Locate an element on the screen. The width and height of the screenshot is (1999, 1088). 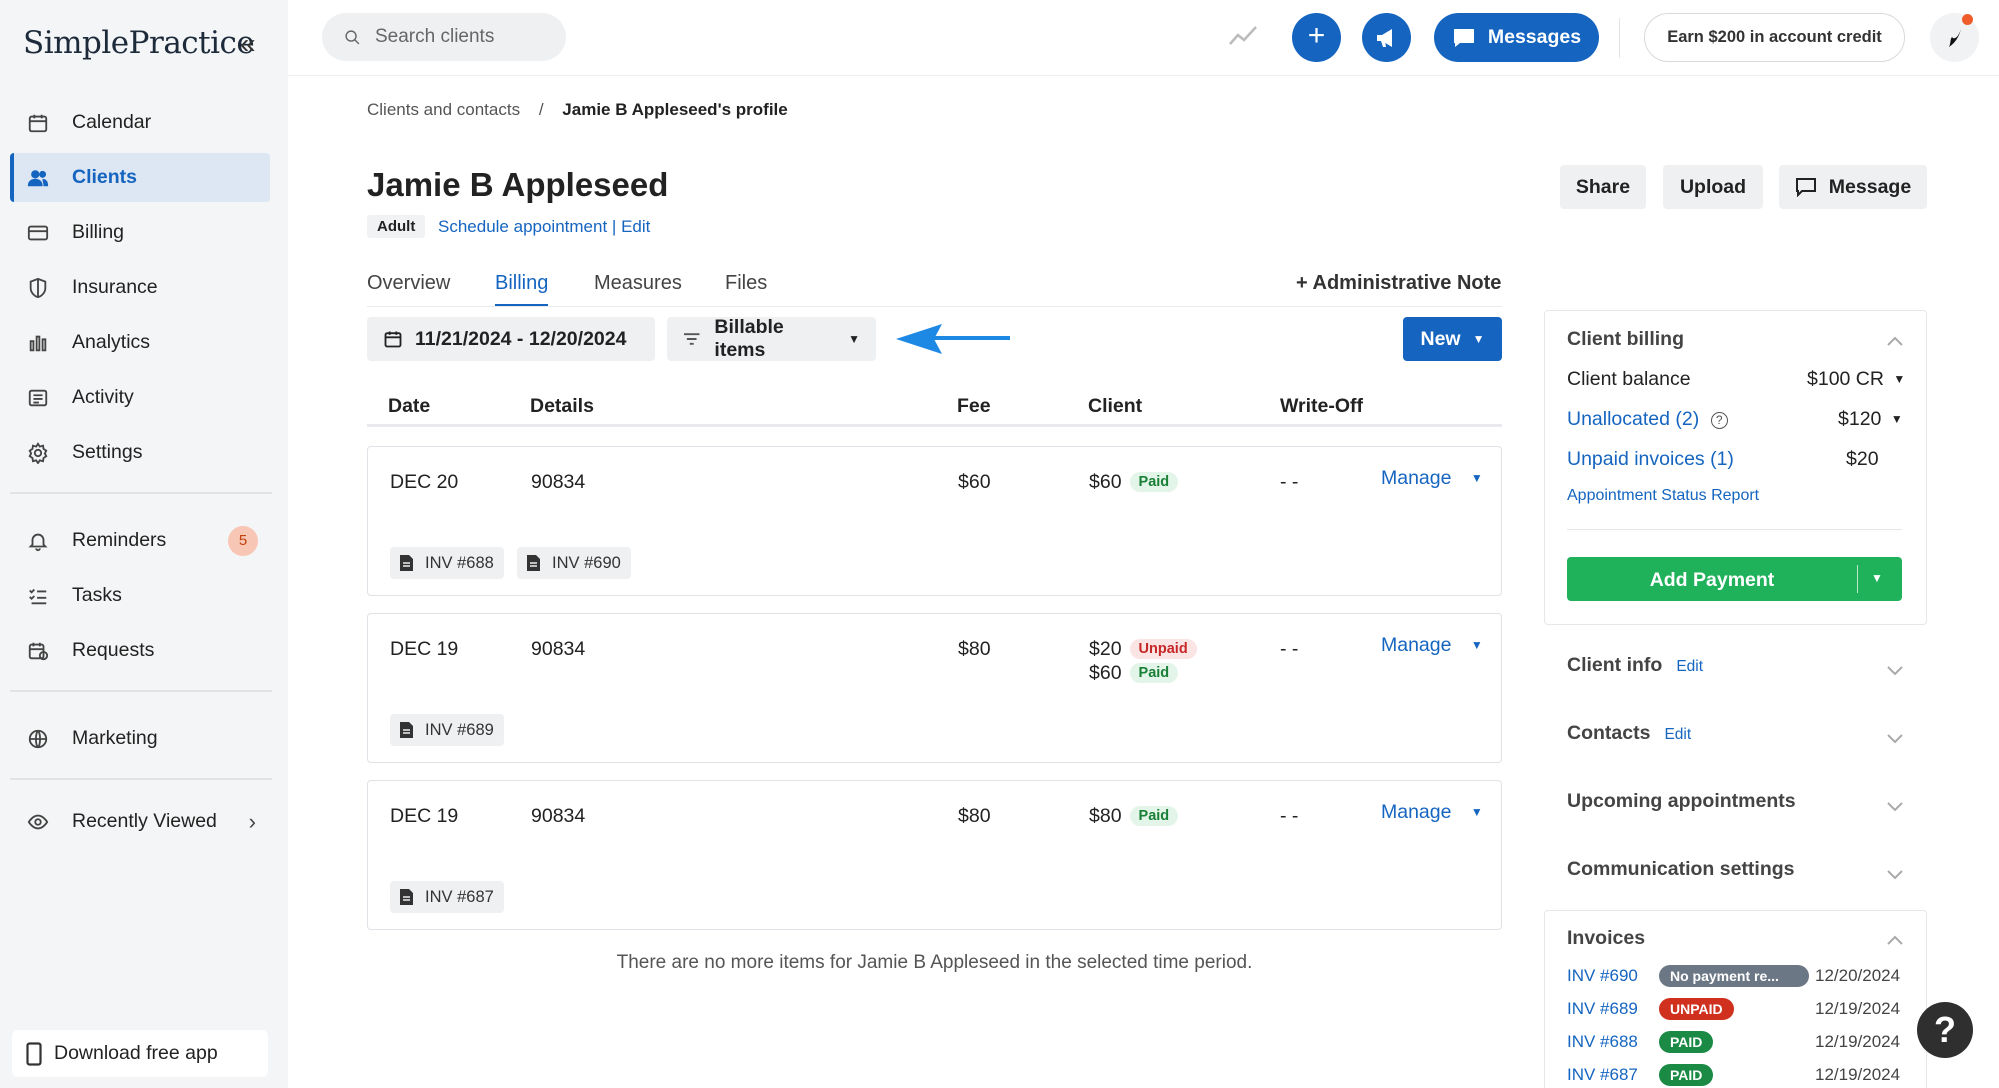
sidebar-item-settings: Settings is located at coordinates (140, 452).